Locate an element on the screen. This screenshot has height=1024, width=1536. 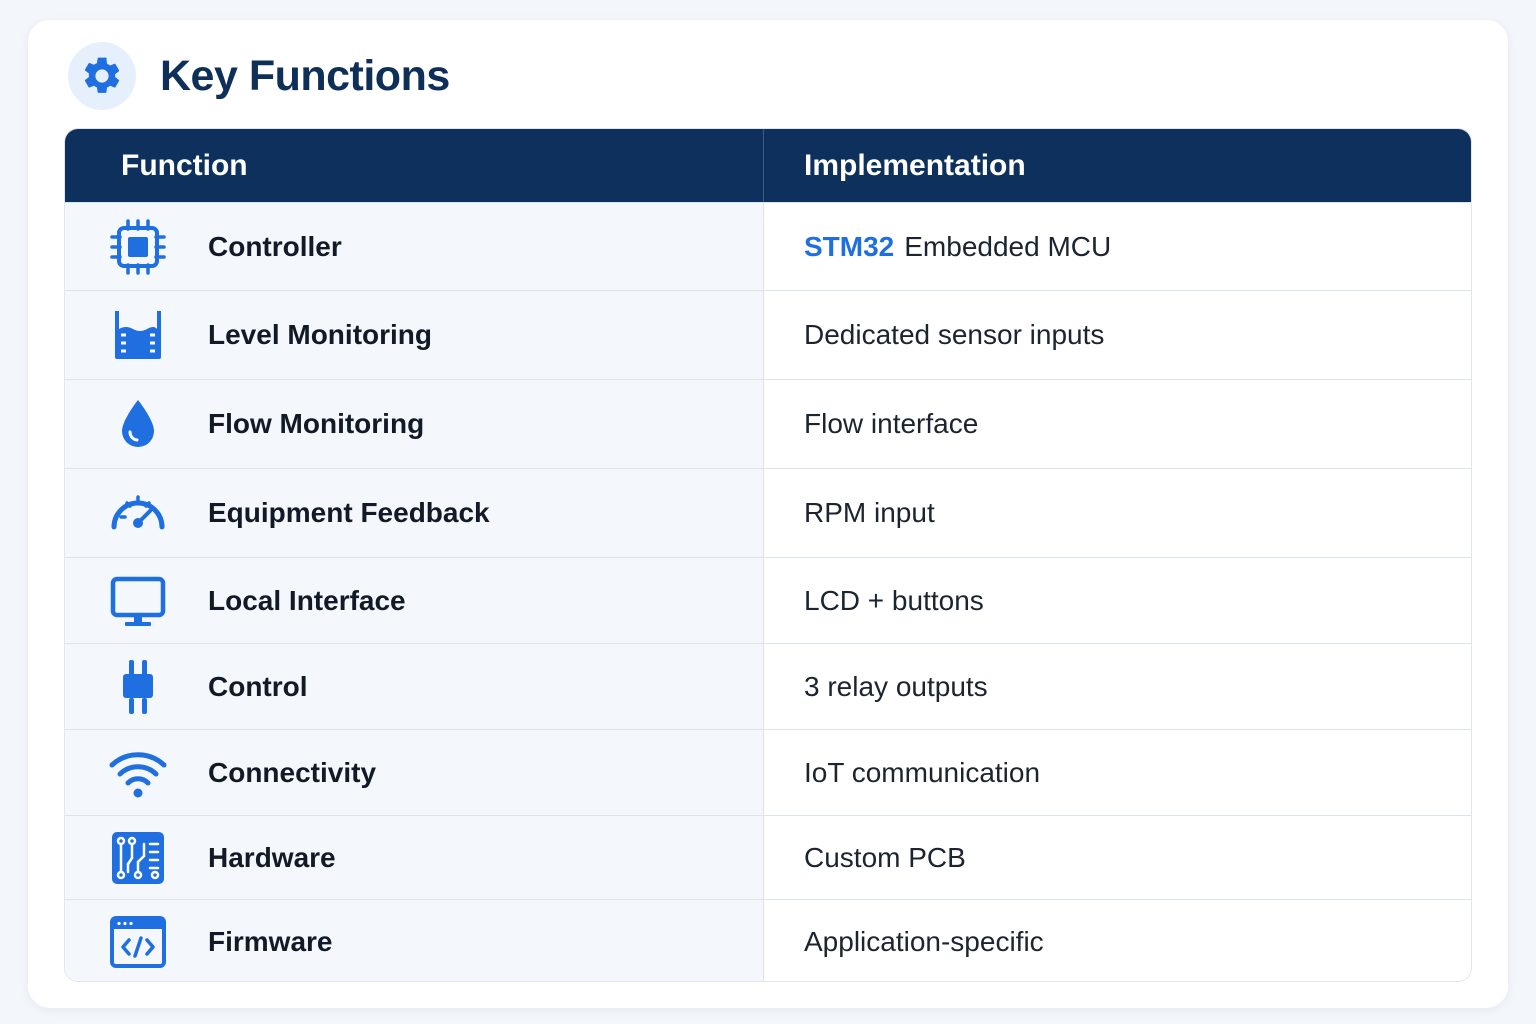
function-label: Flow Monitoring is located at coordinates (316, 423).